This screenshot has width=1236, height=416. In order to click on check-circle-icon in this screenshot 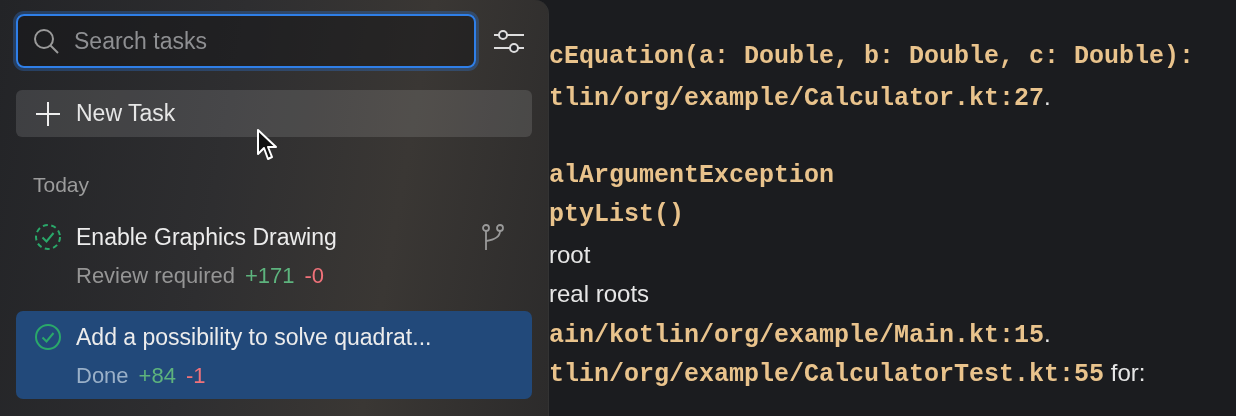, I will do `click(48, 337)`.